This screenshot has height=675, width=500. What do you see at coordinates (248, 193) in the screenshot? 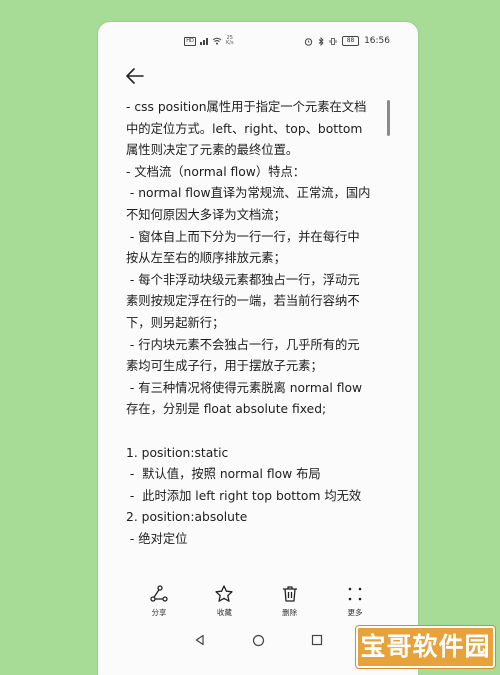
I see `content-line: - normal flow直译为常规流、正常流，国内` at bounding box center [248, 193].